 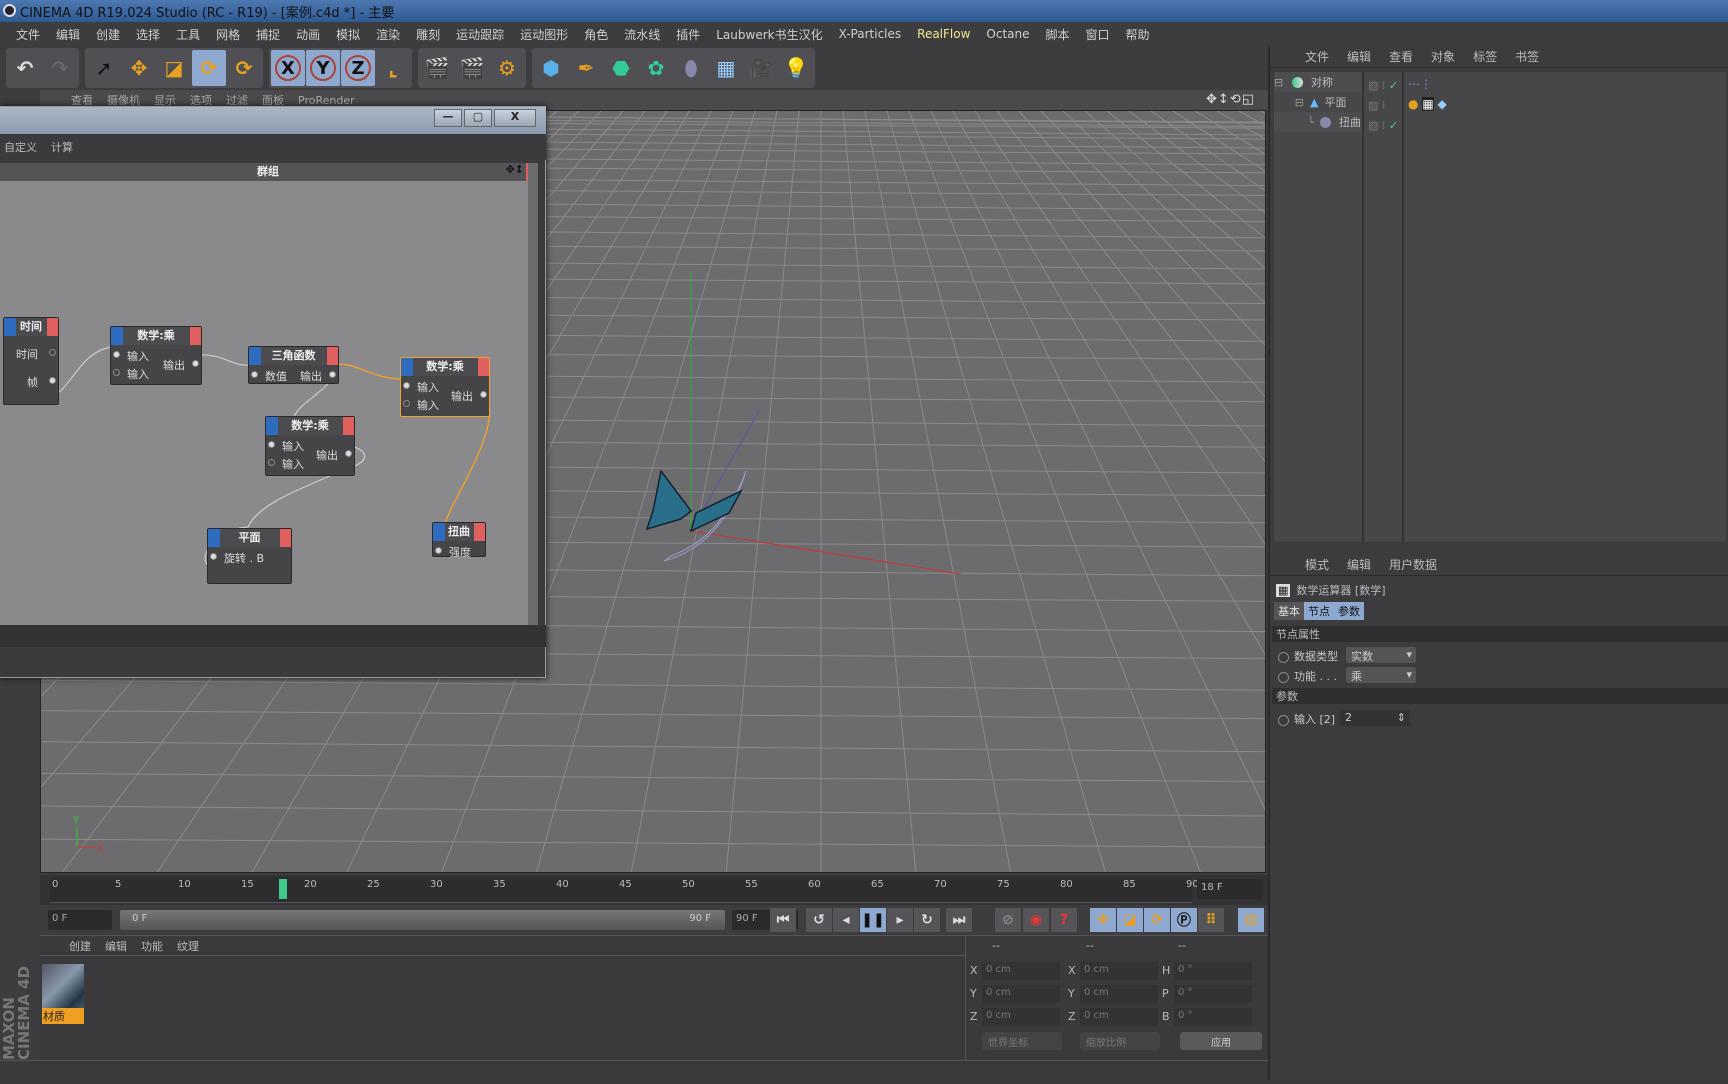 I want to click on menu-item: 文件, so click(x=28, y=34).